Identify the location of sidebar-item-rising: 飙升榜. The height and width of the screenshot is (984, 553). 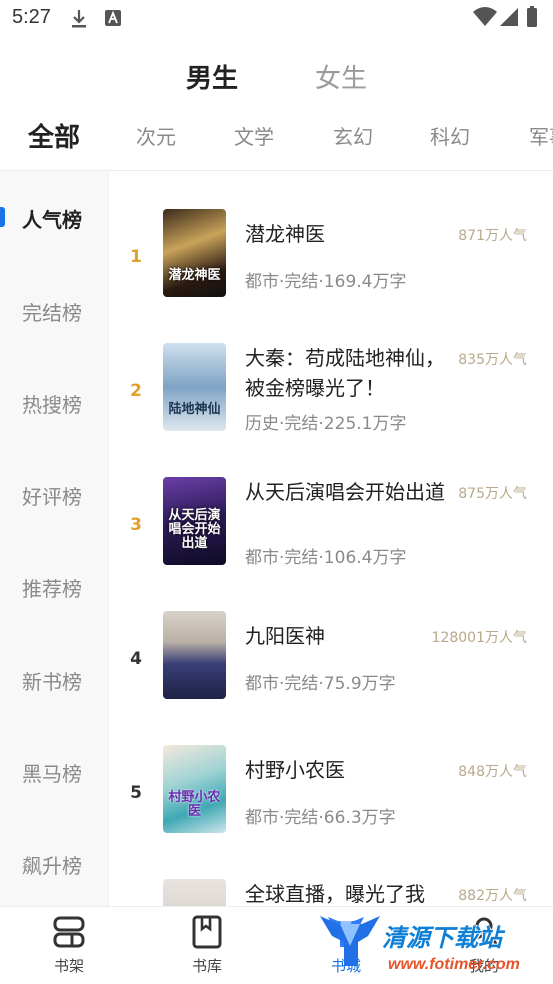
(52, 864).